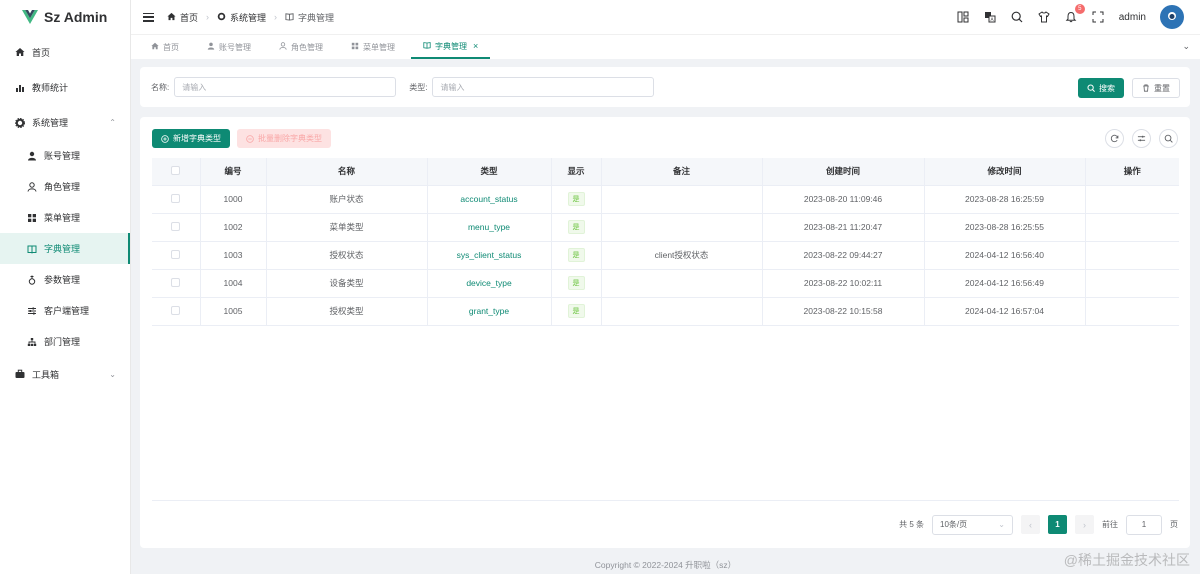 This screenshot has height=574, width=1200. What do you see at coordinates (1005, 172) in the screenshot?
I see `column-header: 修改时间` at bounding box center [1005, 172].